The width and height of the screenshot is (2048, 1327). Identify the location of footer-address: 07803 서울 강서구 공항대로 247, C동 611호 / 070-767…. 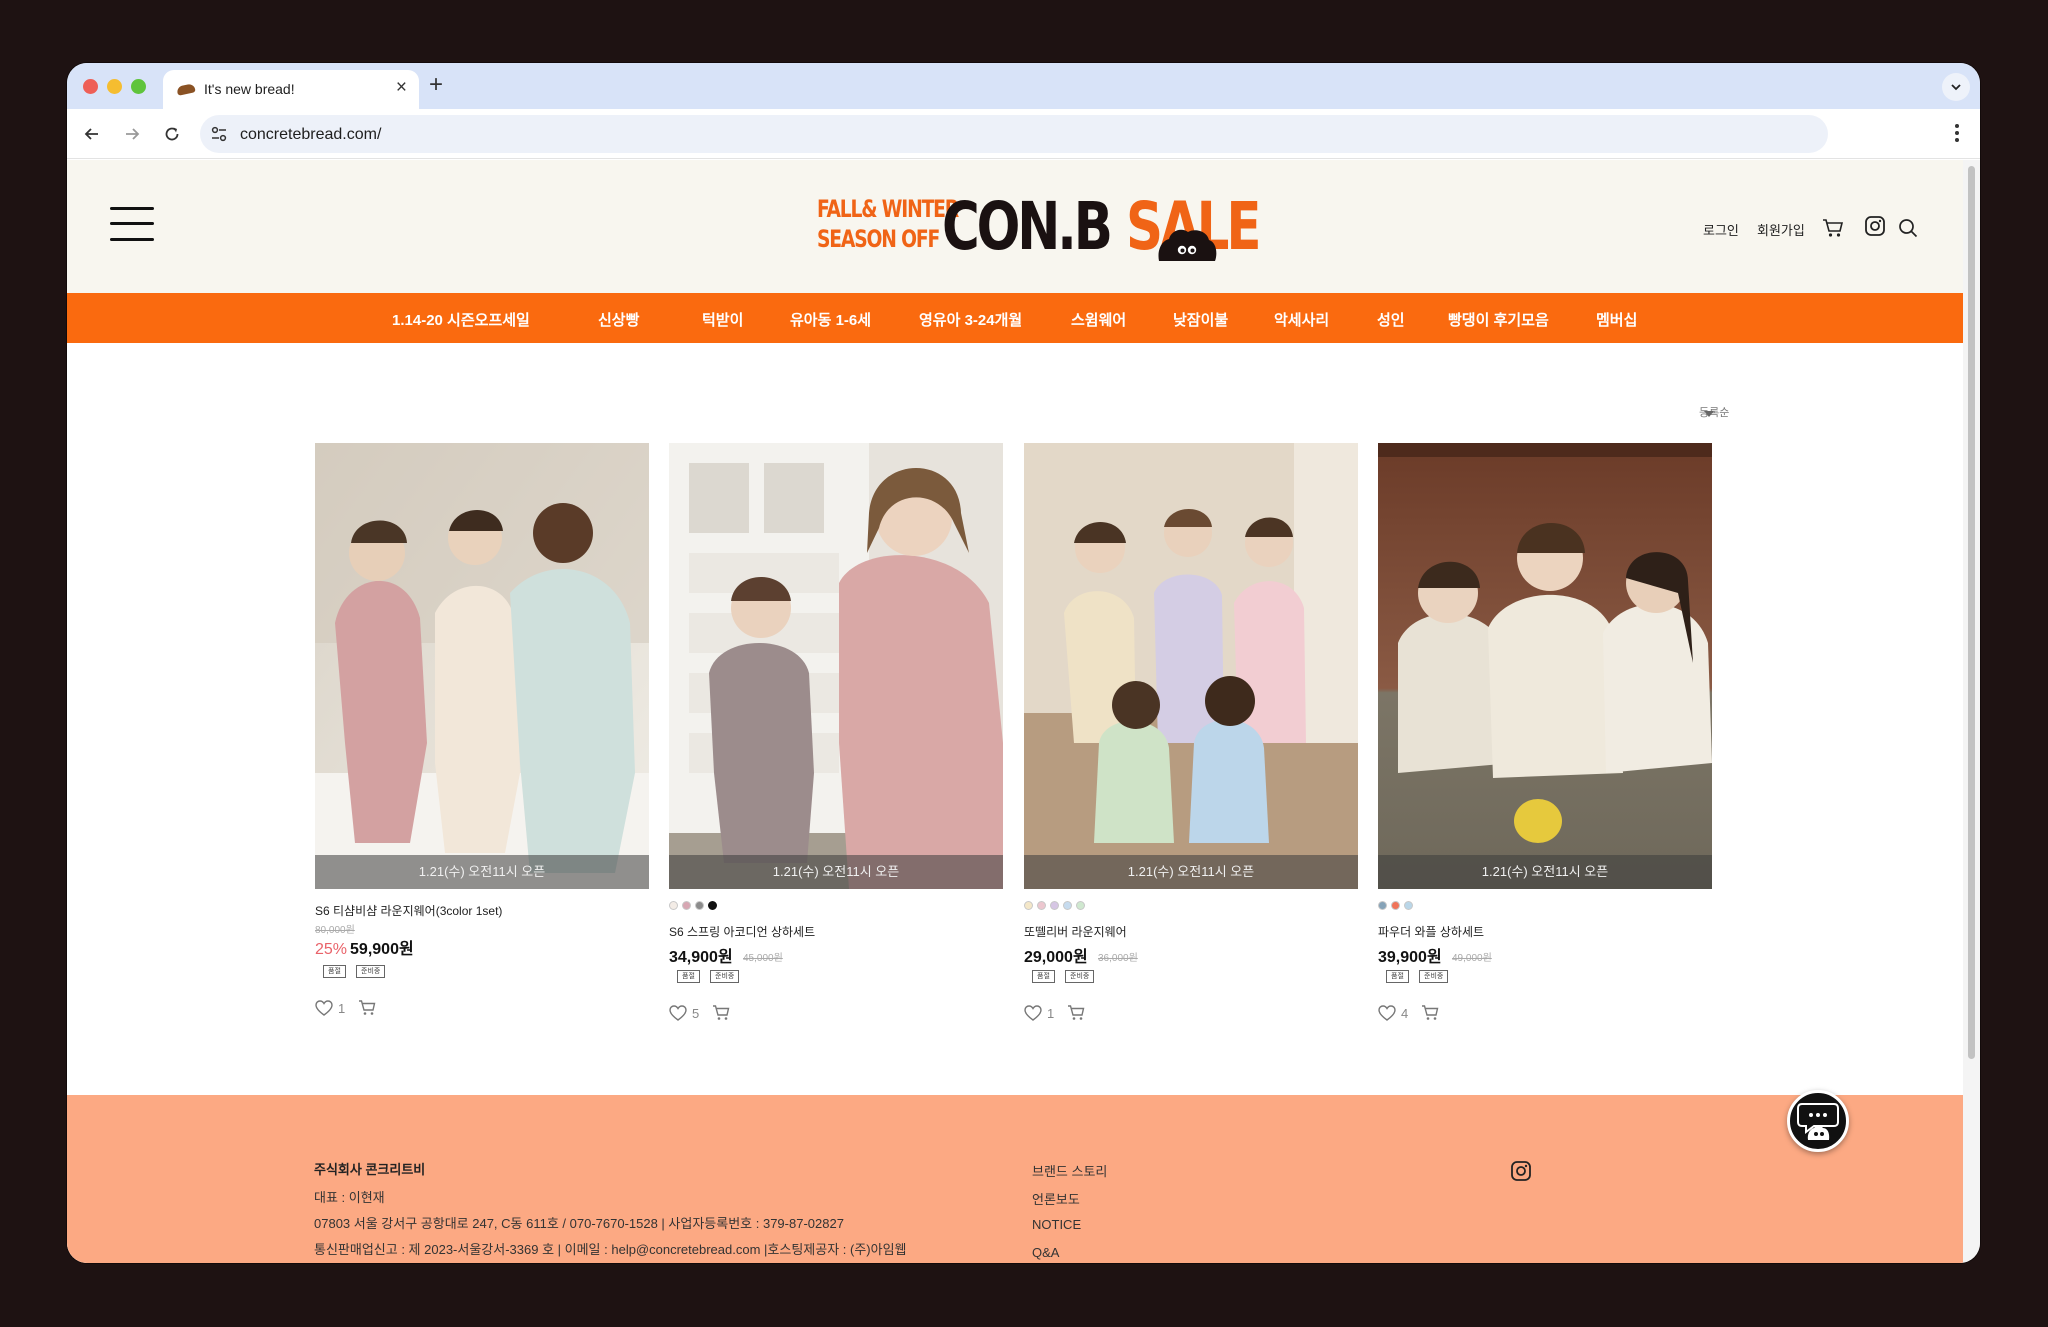
(579, 1223).